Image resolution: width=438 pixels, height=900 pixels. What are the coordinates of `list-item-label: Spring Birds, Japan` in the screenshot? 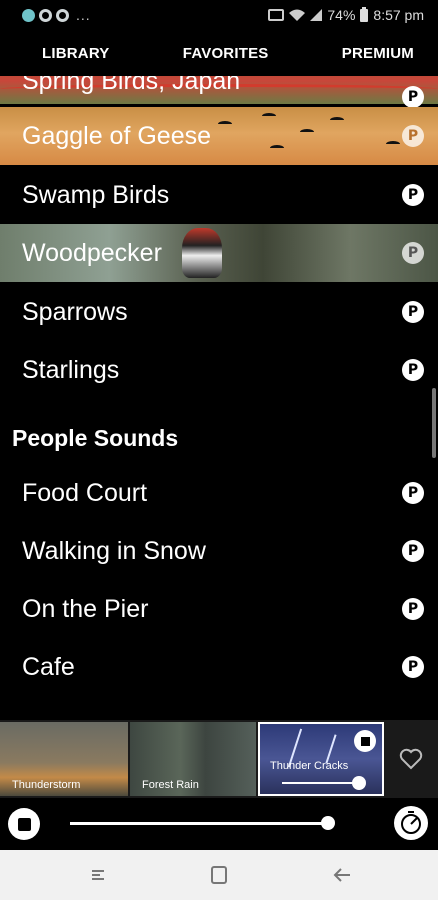 It's located at (131, 85).